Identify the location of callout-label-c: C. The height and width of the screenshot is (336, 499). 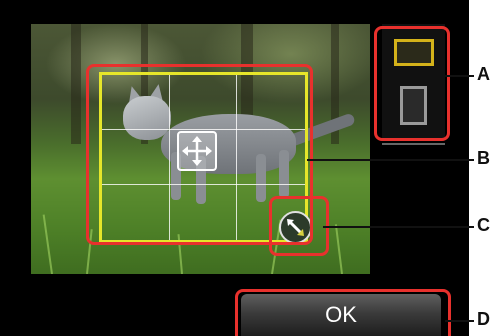
(483, 225).